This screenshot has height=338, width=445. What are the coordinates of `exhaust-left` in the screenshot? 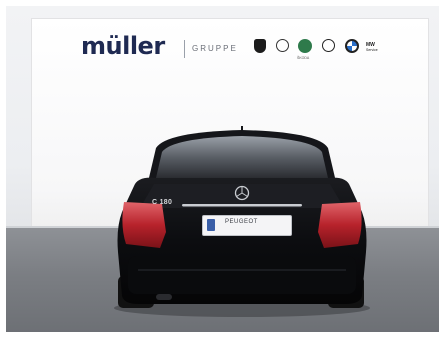 It's located at (164, 297).